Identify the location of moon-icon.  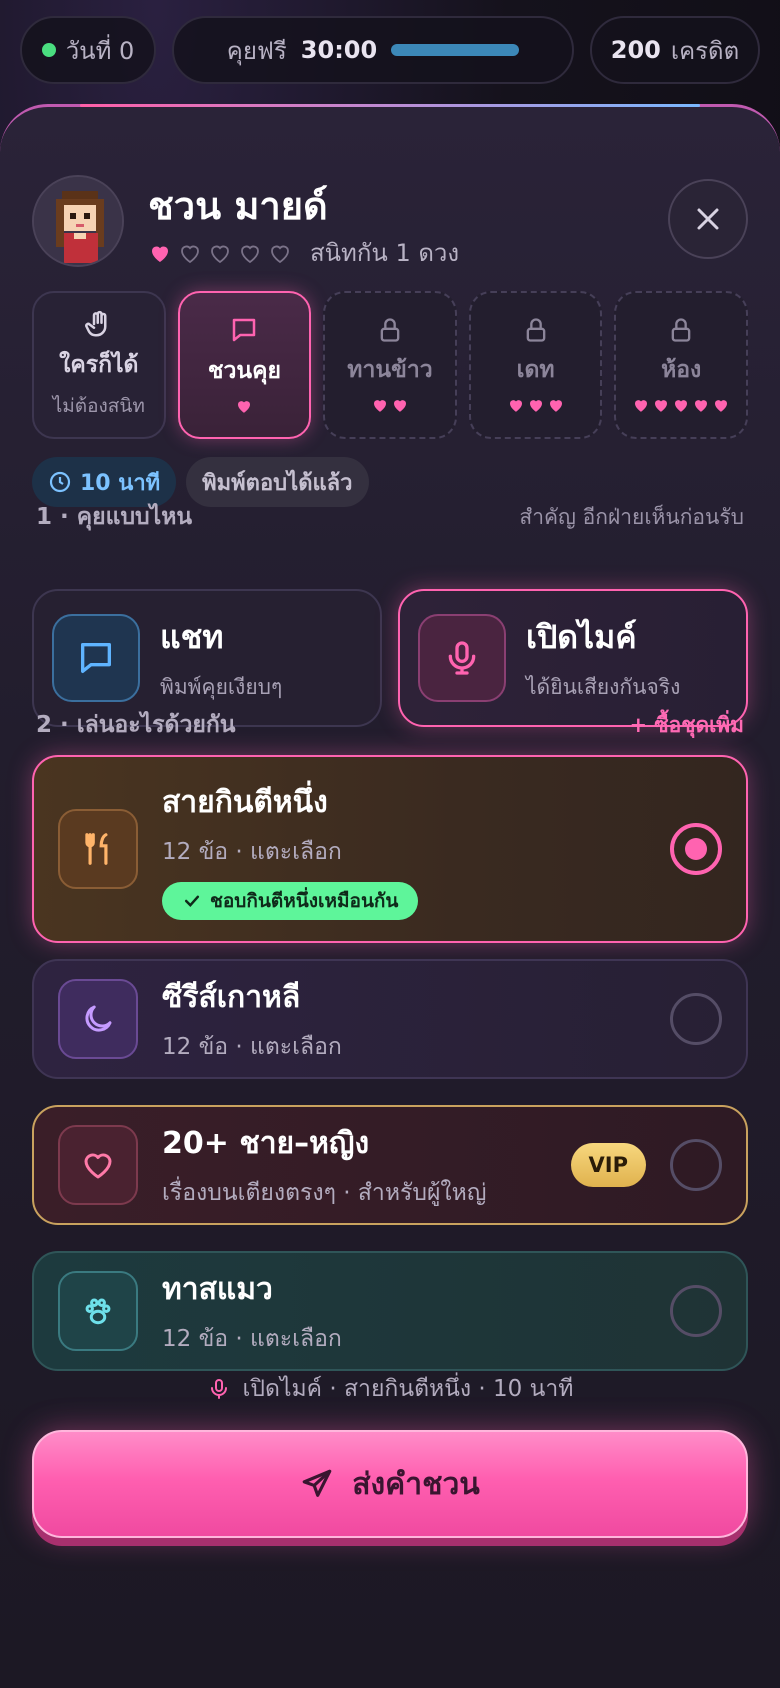
(98, 1018).